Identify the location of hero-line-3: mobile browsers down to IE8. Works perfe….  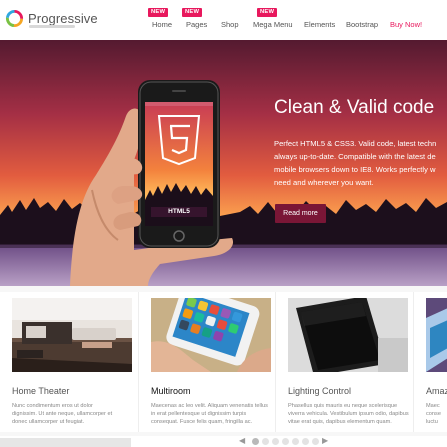
(355, 169).